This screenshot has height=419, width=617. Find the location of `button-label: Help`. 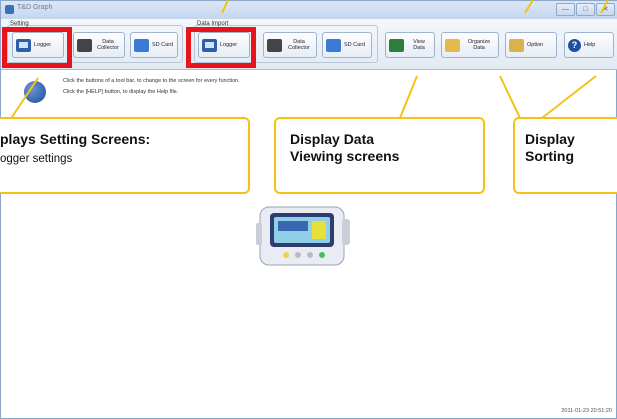

button-label: Help is located at coordinates (590, 45).